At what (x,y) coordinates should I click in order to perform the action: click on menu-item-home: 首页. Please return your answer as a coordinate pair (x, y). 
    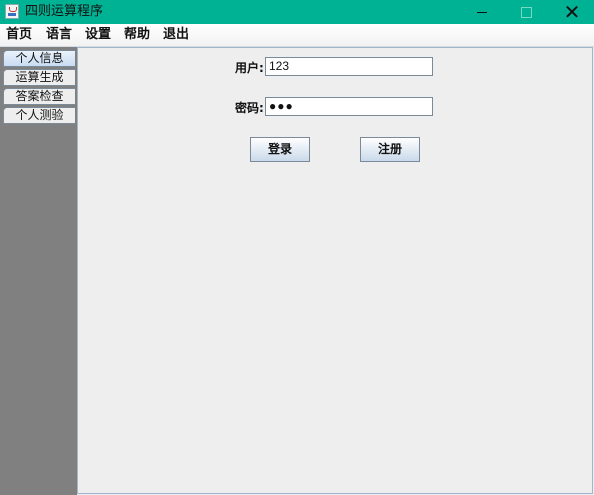
    Looking at the image, I should click on (19, 35).